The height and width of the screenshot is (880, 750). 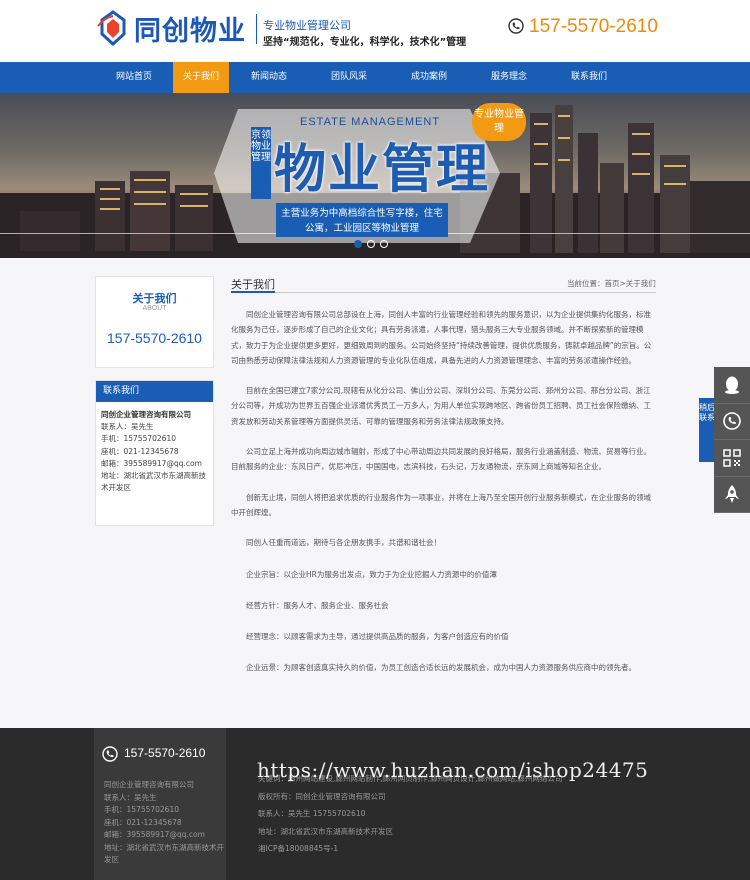 I want to click on float-top-button, so click(x=732, y=495).